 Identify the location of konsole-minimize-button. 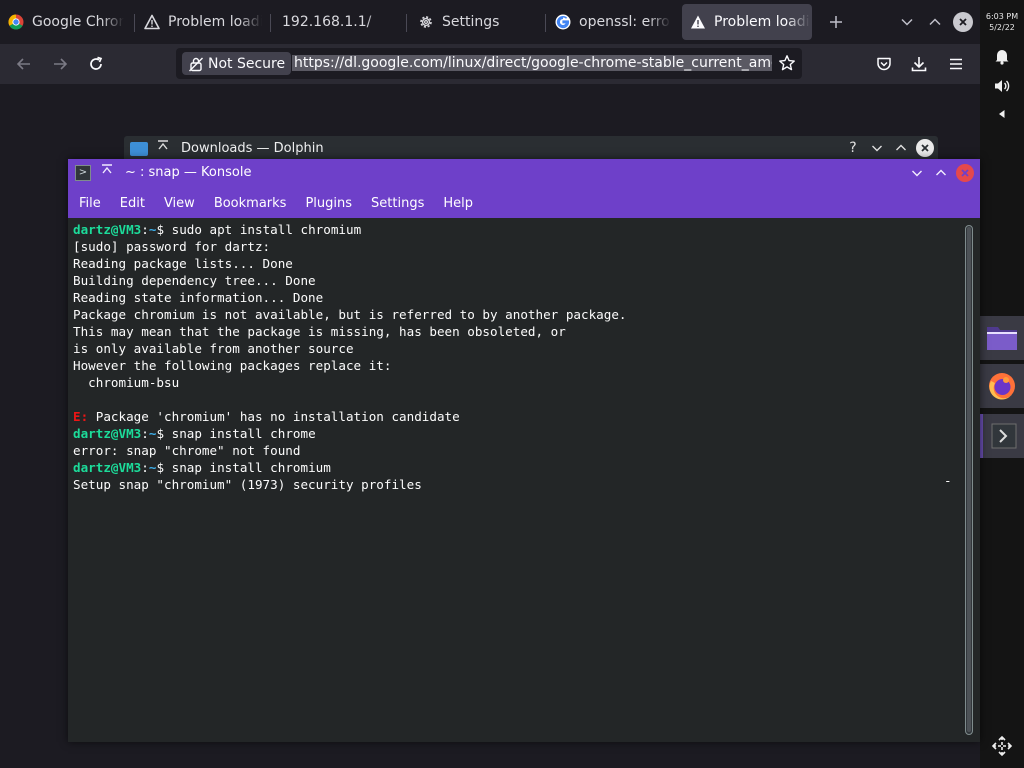
(917, 173).